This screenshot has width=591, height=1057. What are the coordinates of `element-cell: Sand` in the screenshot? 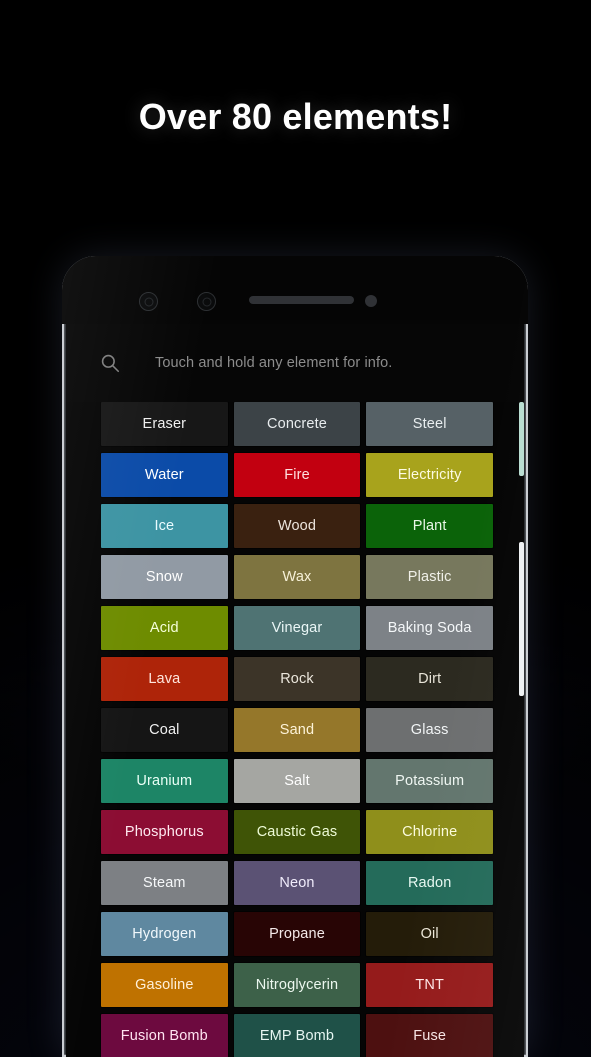 It's located at (297, 730).